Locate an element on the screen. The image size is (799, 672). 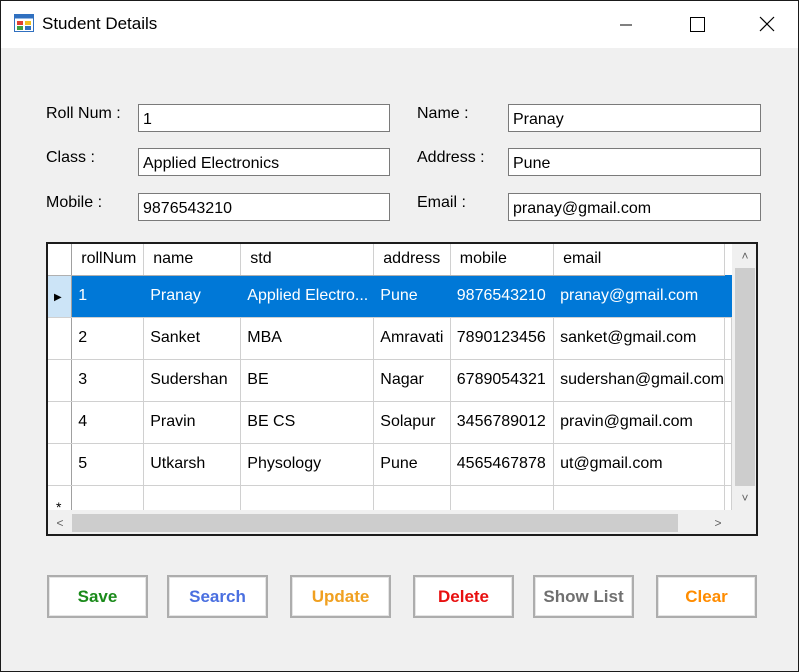
row-header: * is located at coordinates (60, 497).